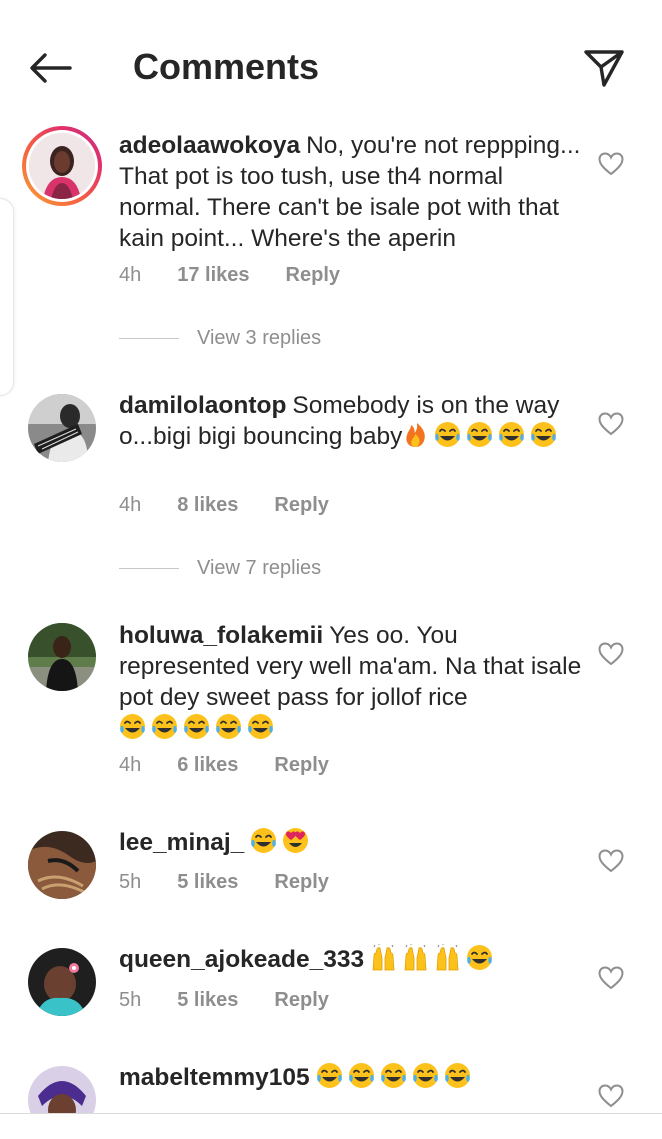  What do you see at coordinates (241, 959) in the screenshot?
I see `comment-username: queen_ajokeade_333` at bounding box center [241, 959].